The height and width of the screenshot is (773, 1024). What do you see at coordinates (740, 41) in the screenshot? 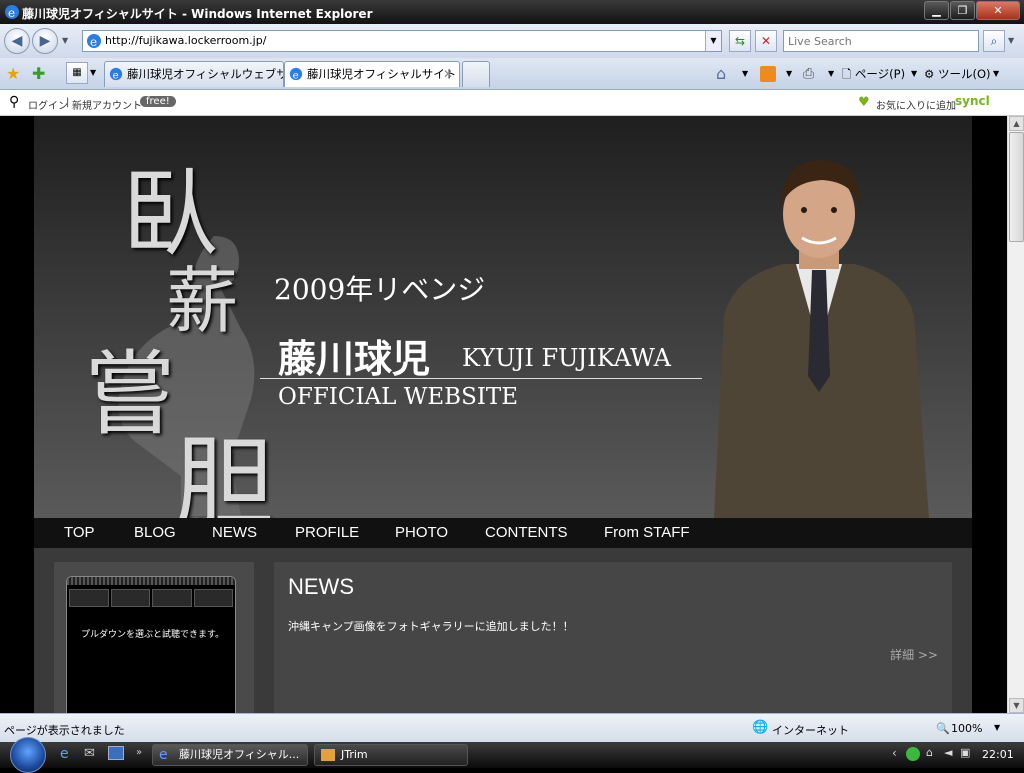
I see `refresh-icon: ⇆` at bounding box center [740, 41].